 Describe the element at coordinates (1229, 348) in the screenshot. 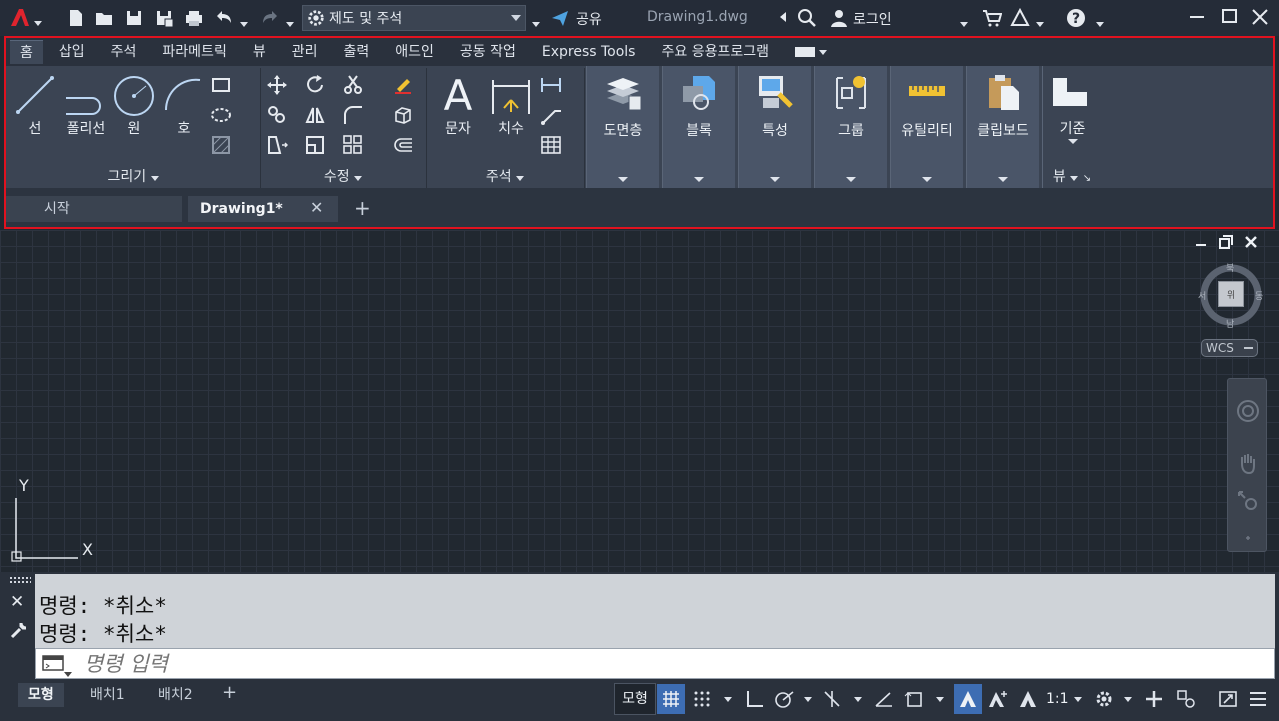

I see `wcs-menu: WCS` at that location.